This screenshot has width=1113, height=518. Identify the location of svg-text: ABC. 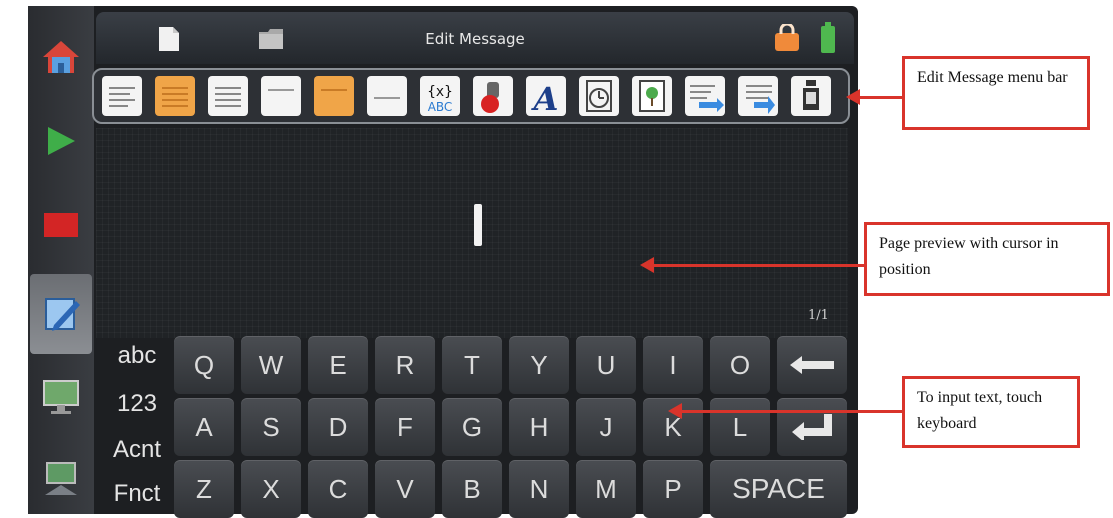
(440, 107).